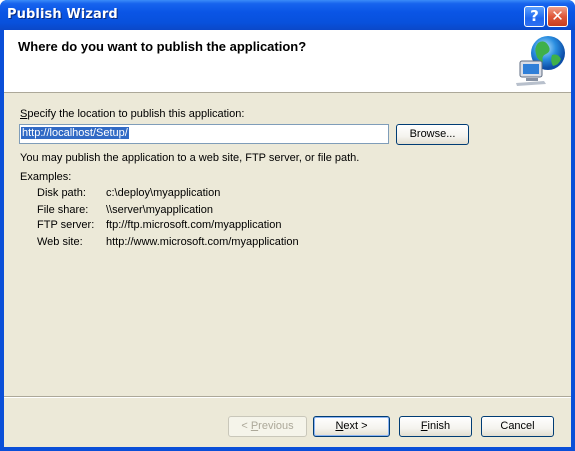 The width and height of the screenshot is (575, 451). I want to click on examples-heading: Examples:, so click(46, 177).